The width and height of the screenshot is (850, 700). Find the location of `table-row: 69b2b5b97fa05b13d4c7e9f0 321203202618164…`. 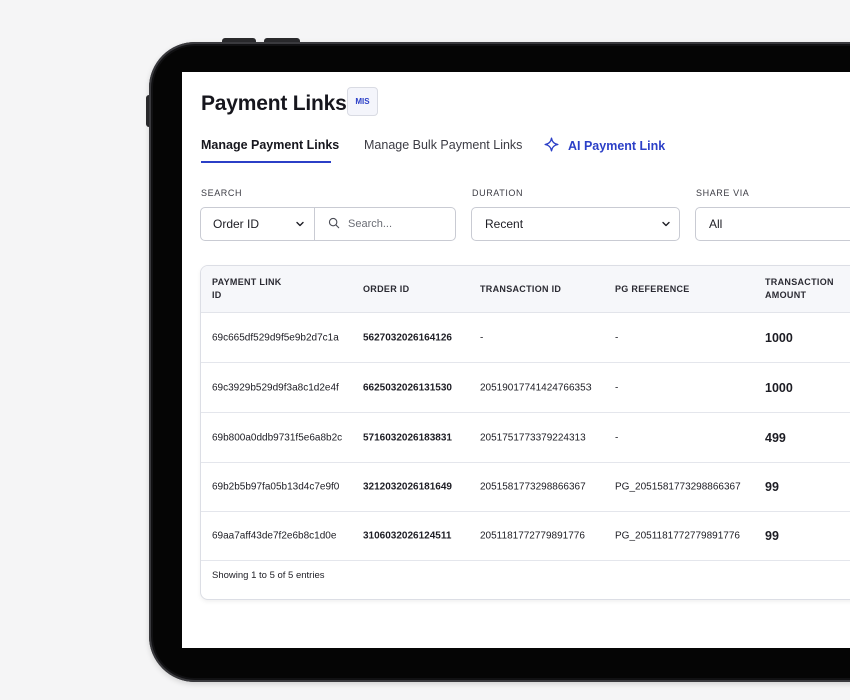

table-row: 69b2b5b97fa05b13d4c7e9f0 321203202618164… is located at coordinates (525, 487).